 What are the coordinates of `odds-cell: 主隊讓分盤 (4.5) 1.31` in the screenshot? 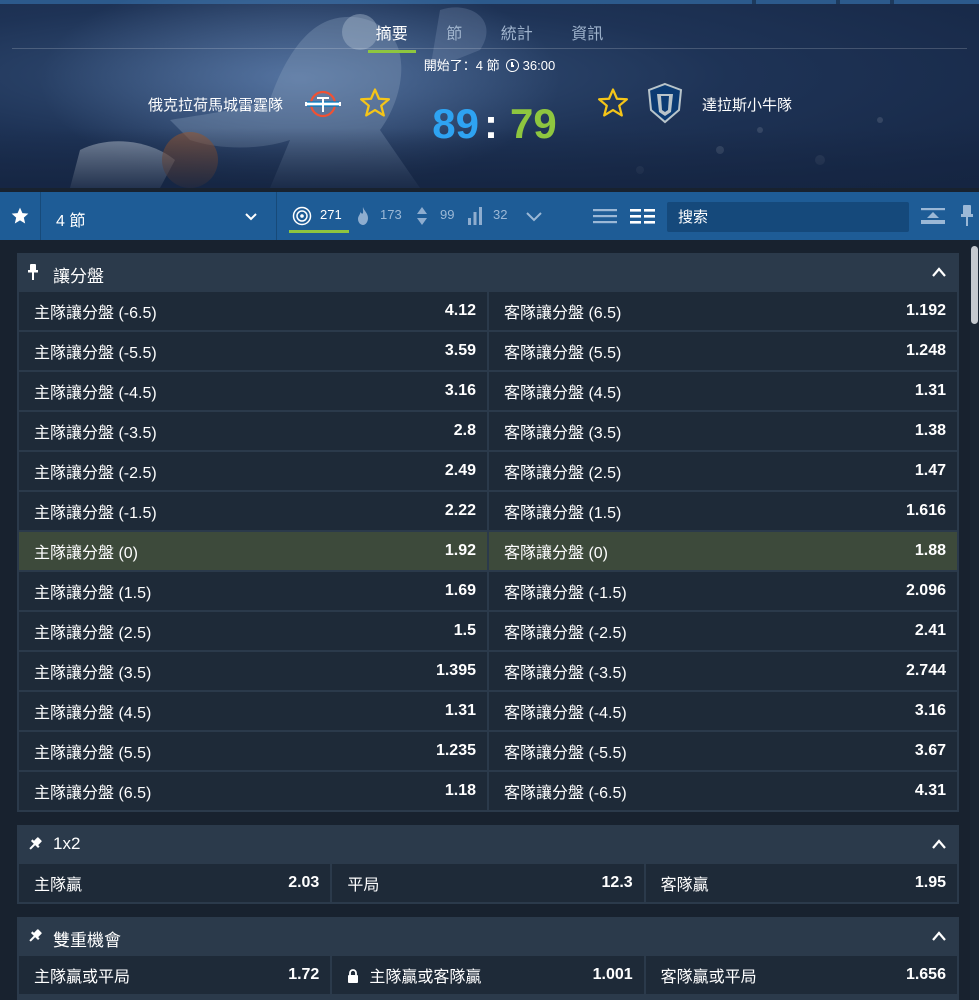 It's located at (253, 711).